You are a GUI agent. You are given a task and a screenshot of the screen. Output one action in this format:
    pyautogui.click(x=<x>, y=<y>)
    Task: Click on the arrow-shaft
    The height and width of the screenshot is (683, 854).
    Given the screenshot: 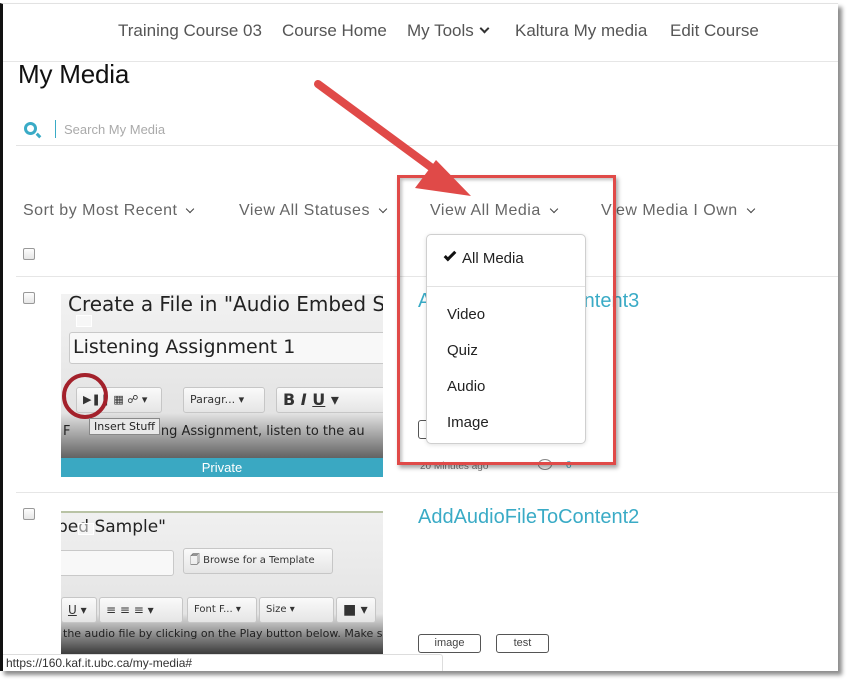 What is the action you would take?
    pyautogui.click(x=380, y=130)
    